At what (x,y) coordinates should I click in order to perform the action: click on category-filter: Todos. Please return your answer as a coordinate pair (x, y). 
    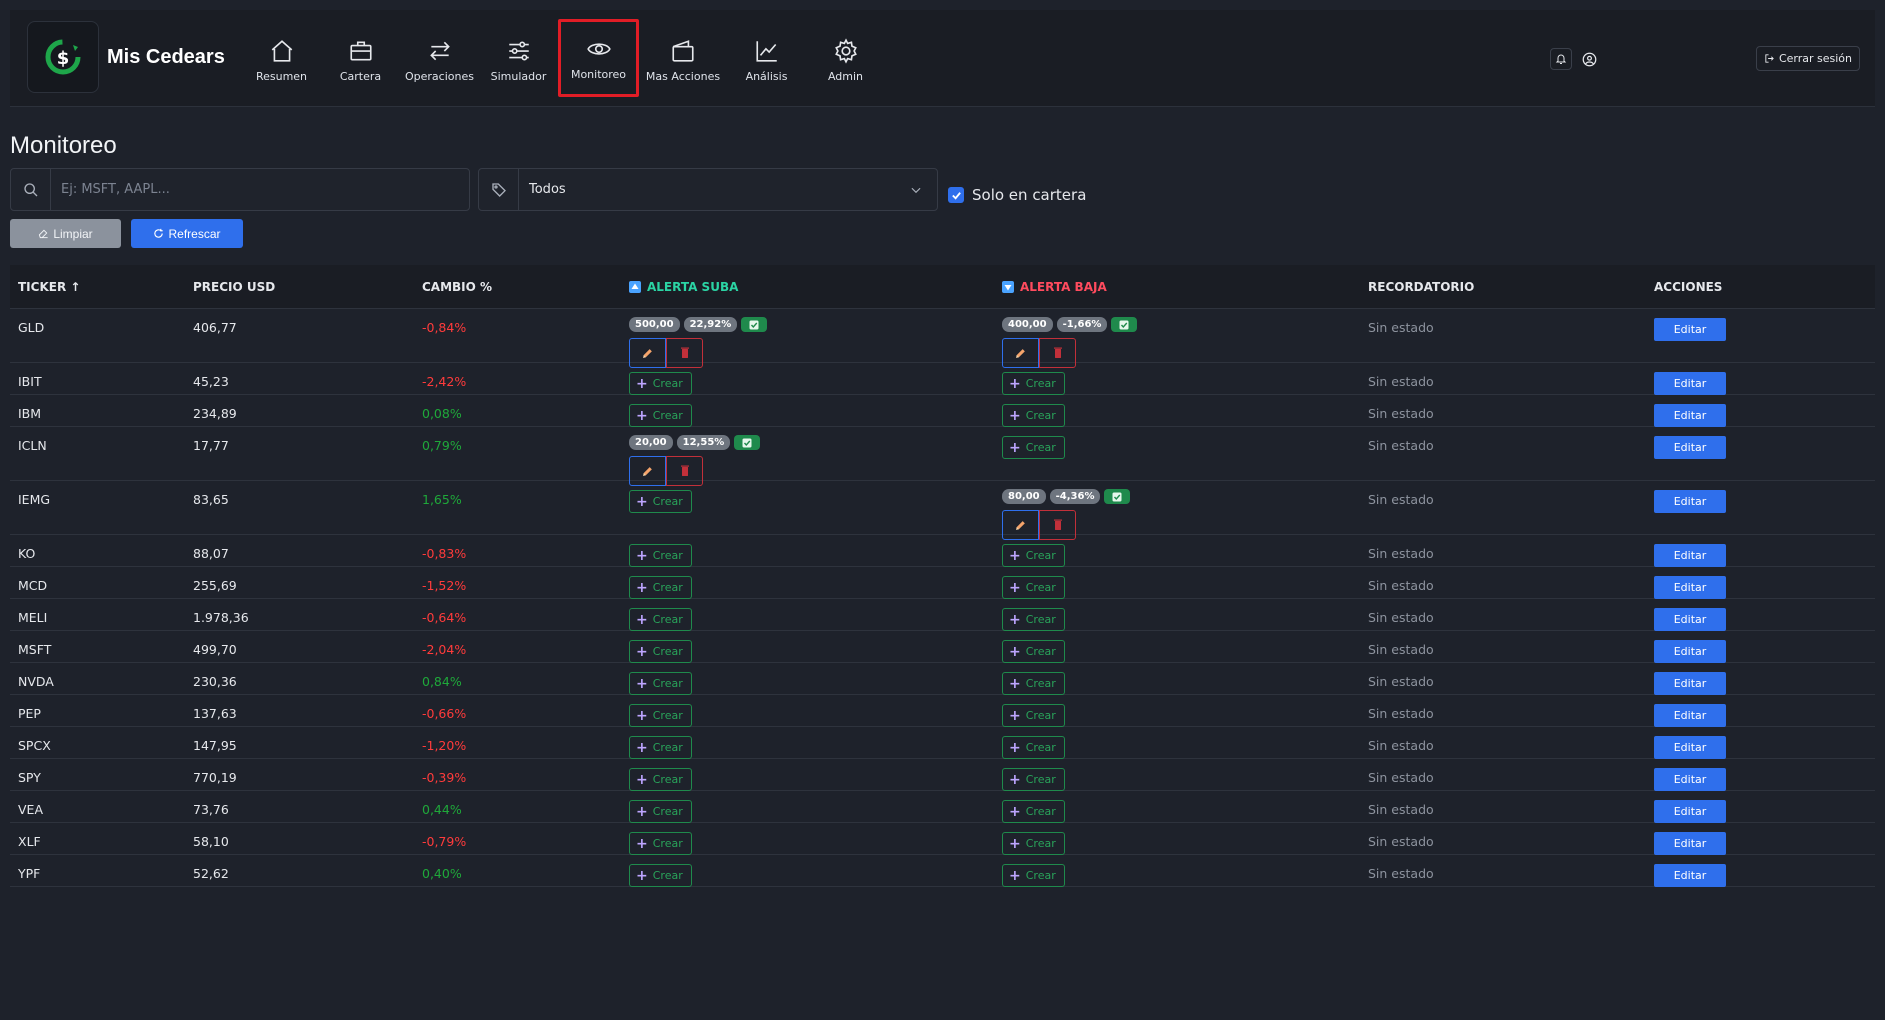
    Looking at the image, I should click on (708, 189).